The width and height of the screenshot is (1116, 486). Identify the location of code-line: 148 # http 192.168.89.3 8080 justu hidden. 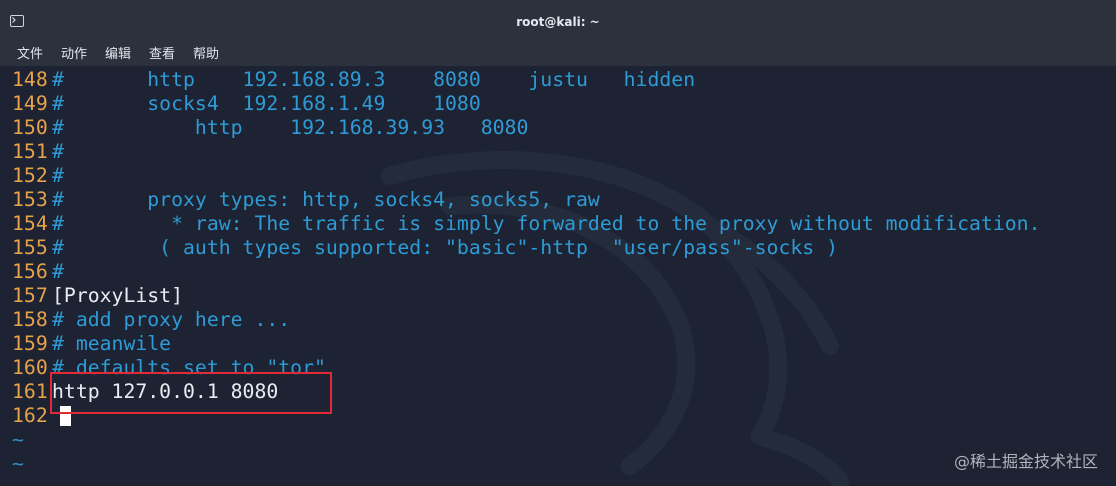
(353, 80).